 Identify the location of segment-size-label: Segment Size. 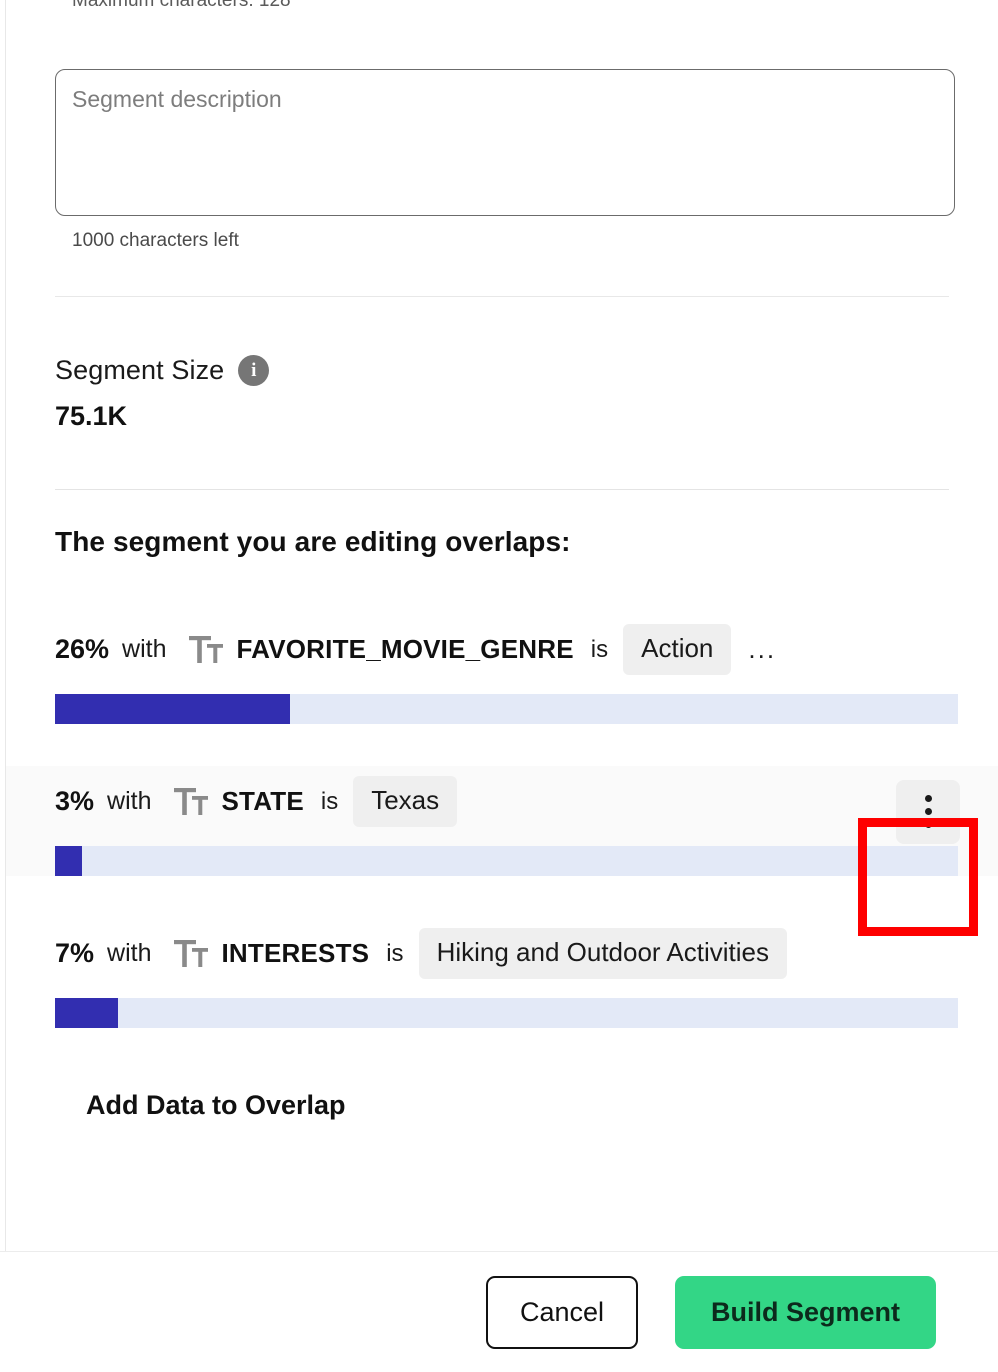
(140, 369).